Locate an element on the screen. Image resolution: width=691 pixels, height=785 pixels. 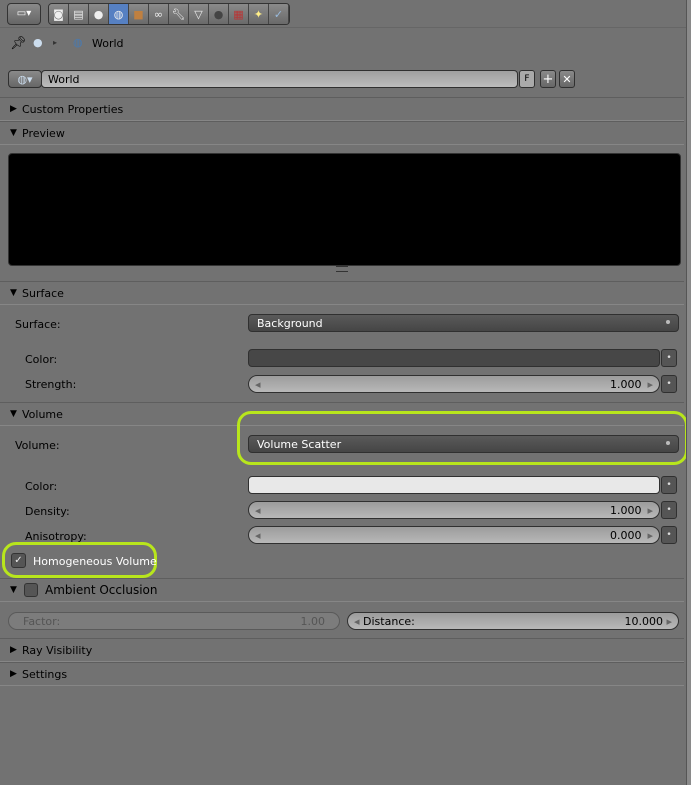
panel-title: Ray Visibility is located at coordinates (57, 650).